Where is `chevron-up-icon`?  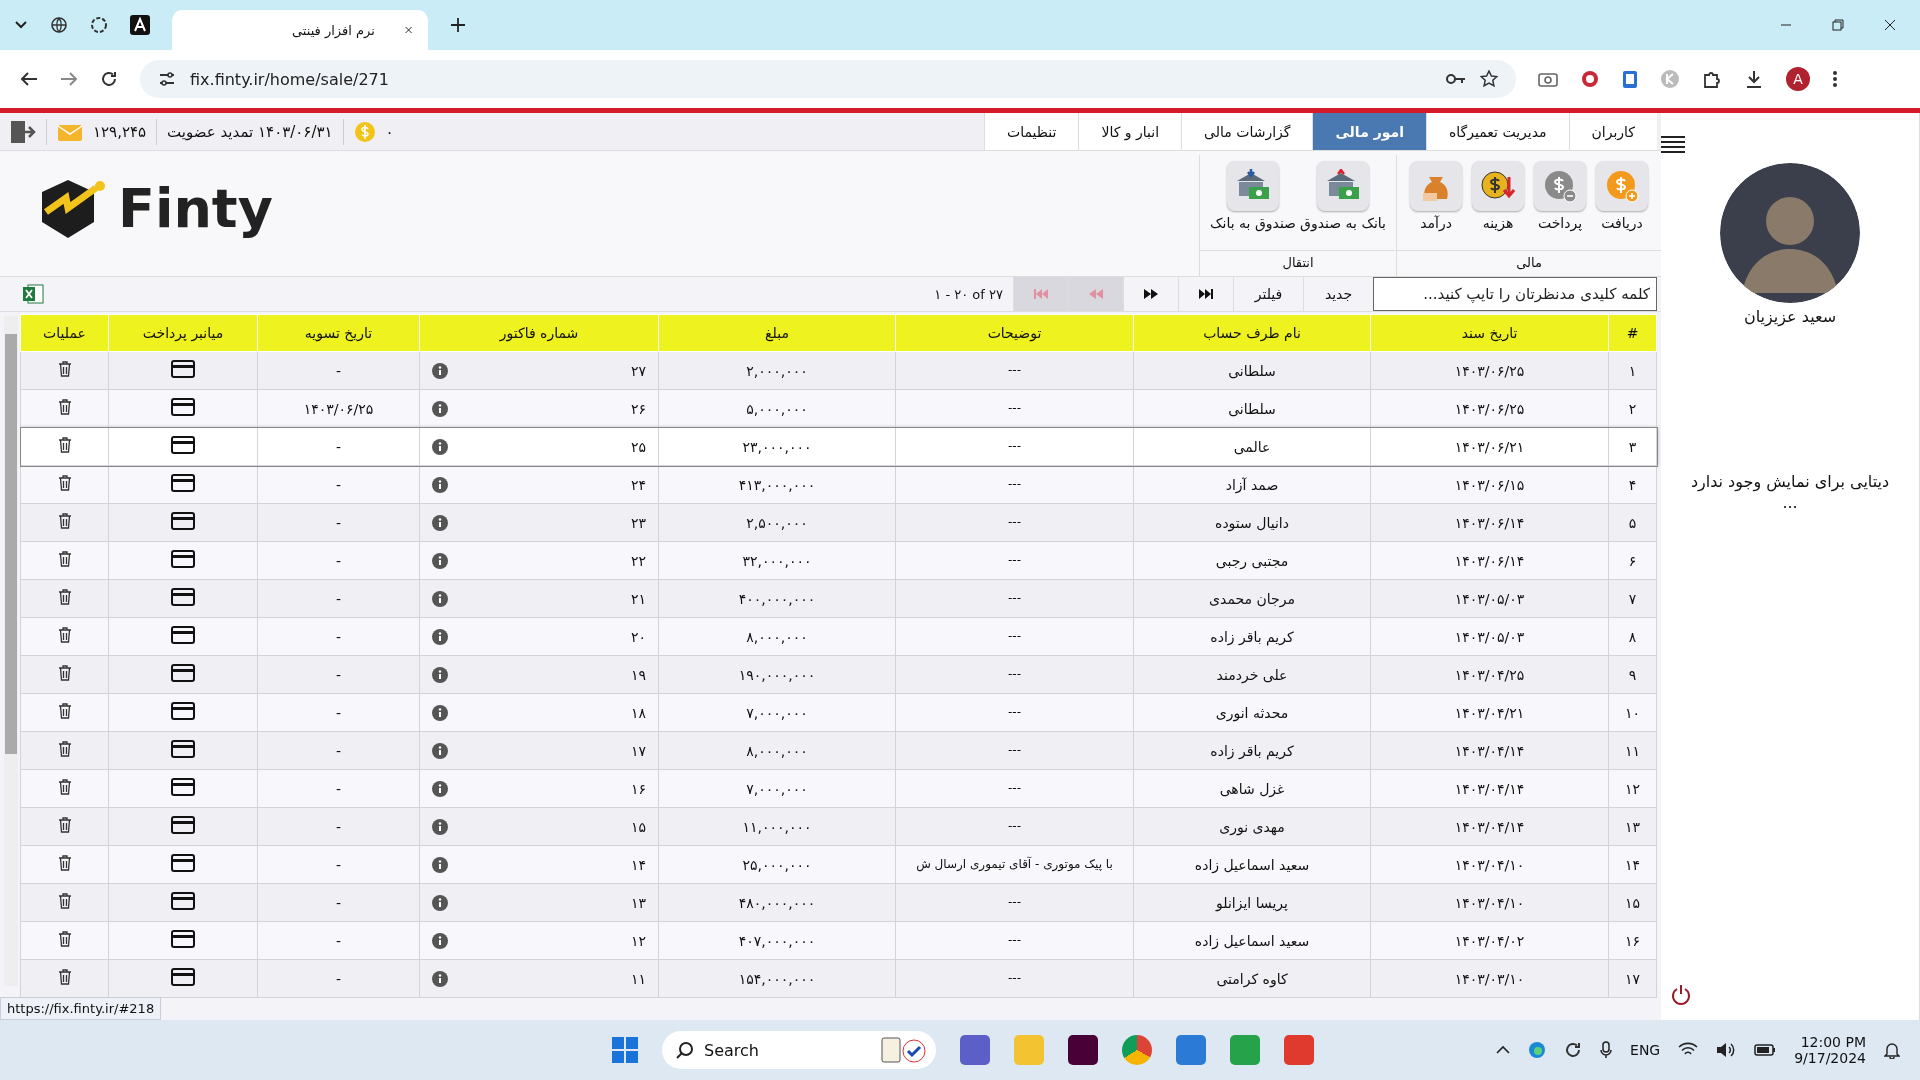
chevron-up-icon is located at coordinates (1503, 1050).